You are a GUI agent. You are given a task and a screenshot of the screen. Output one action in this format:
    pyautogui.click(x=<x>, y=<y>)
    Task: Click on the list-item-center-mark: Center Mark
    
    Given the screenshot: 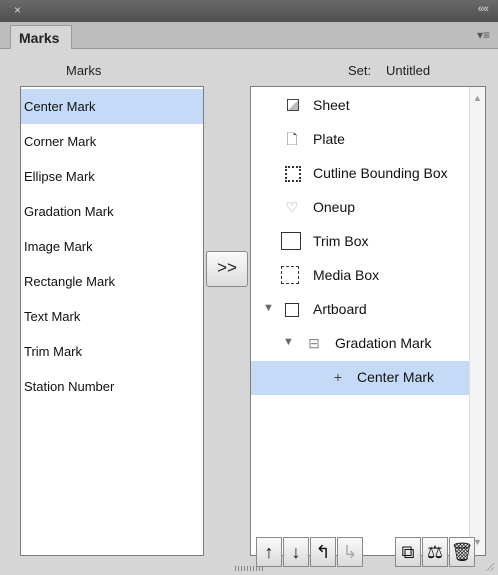 What is the action you would take?
    pyautogui.click(x=112, y=106)
    